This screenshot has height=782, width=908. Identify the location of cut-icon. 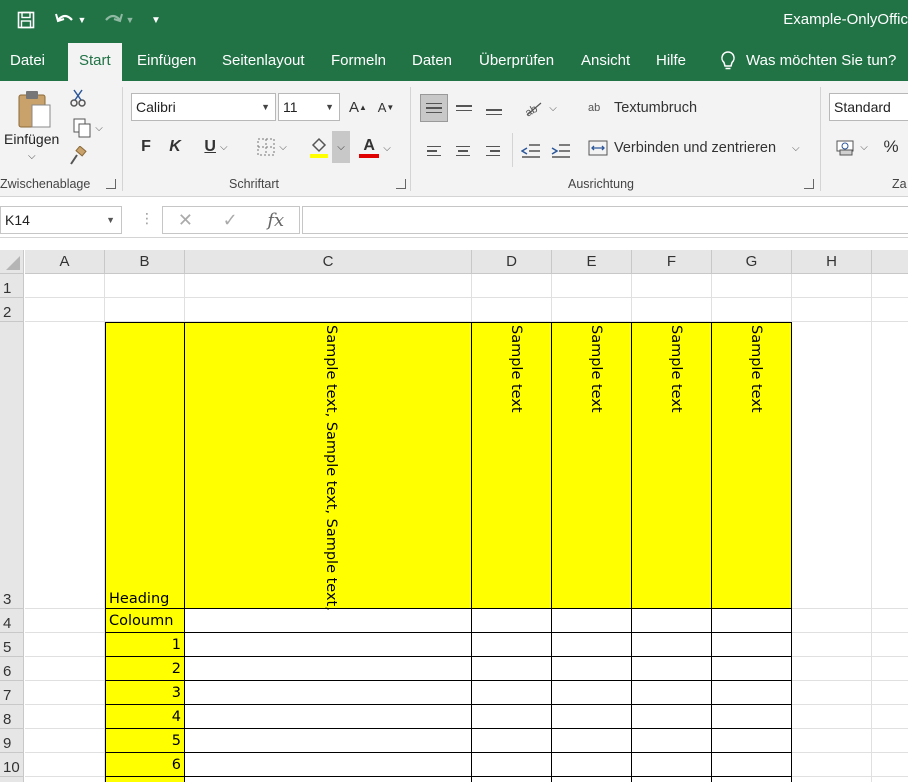
(78, 98).